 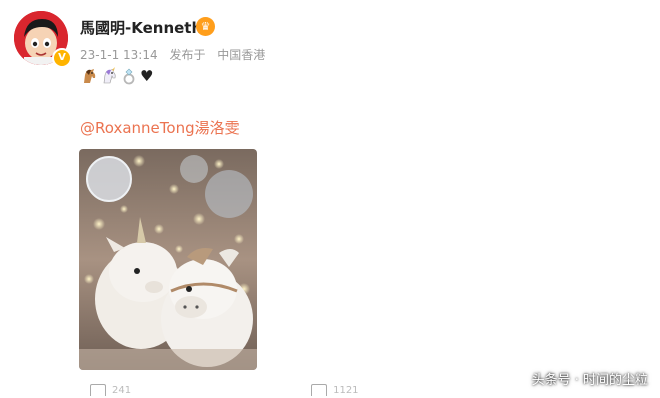 I want to click on black-heart-icon: ♥, so click(x=147, y=76).